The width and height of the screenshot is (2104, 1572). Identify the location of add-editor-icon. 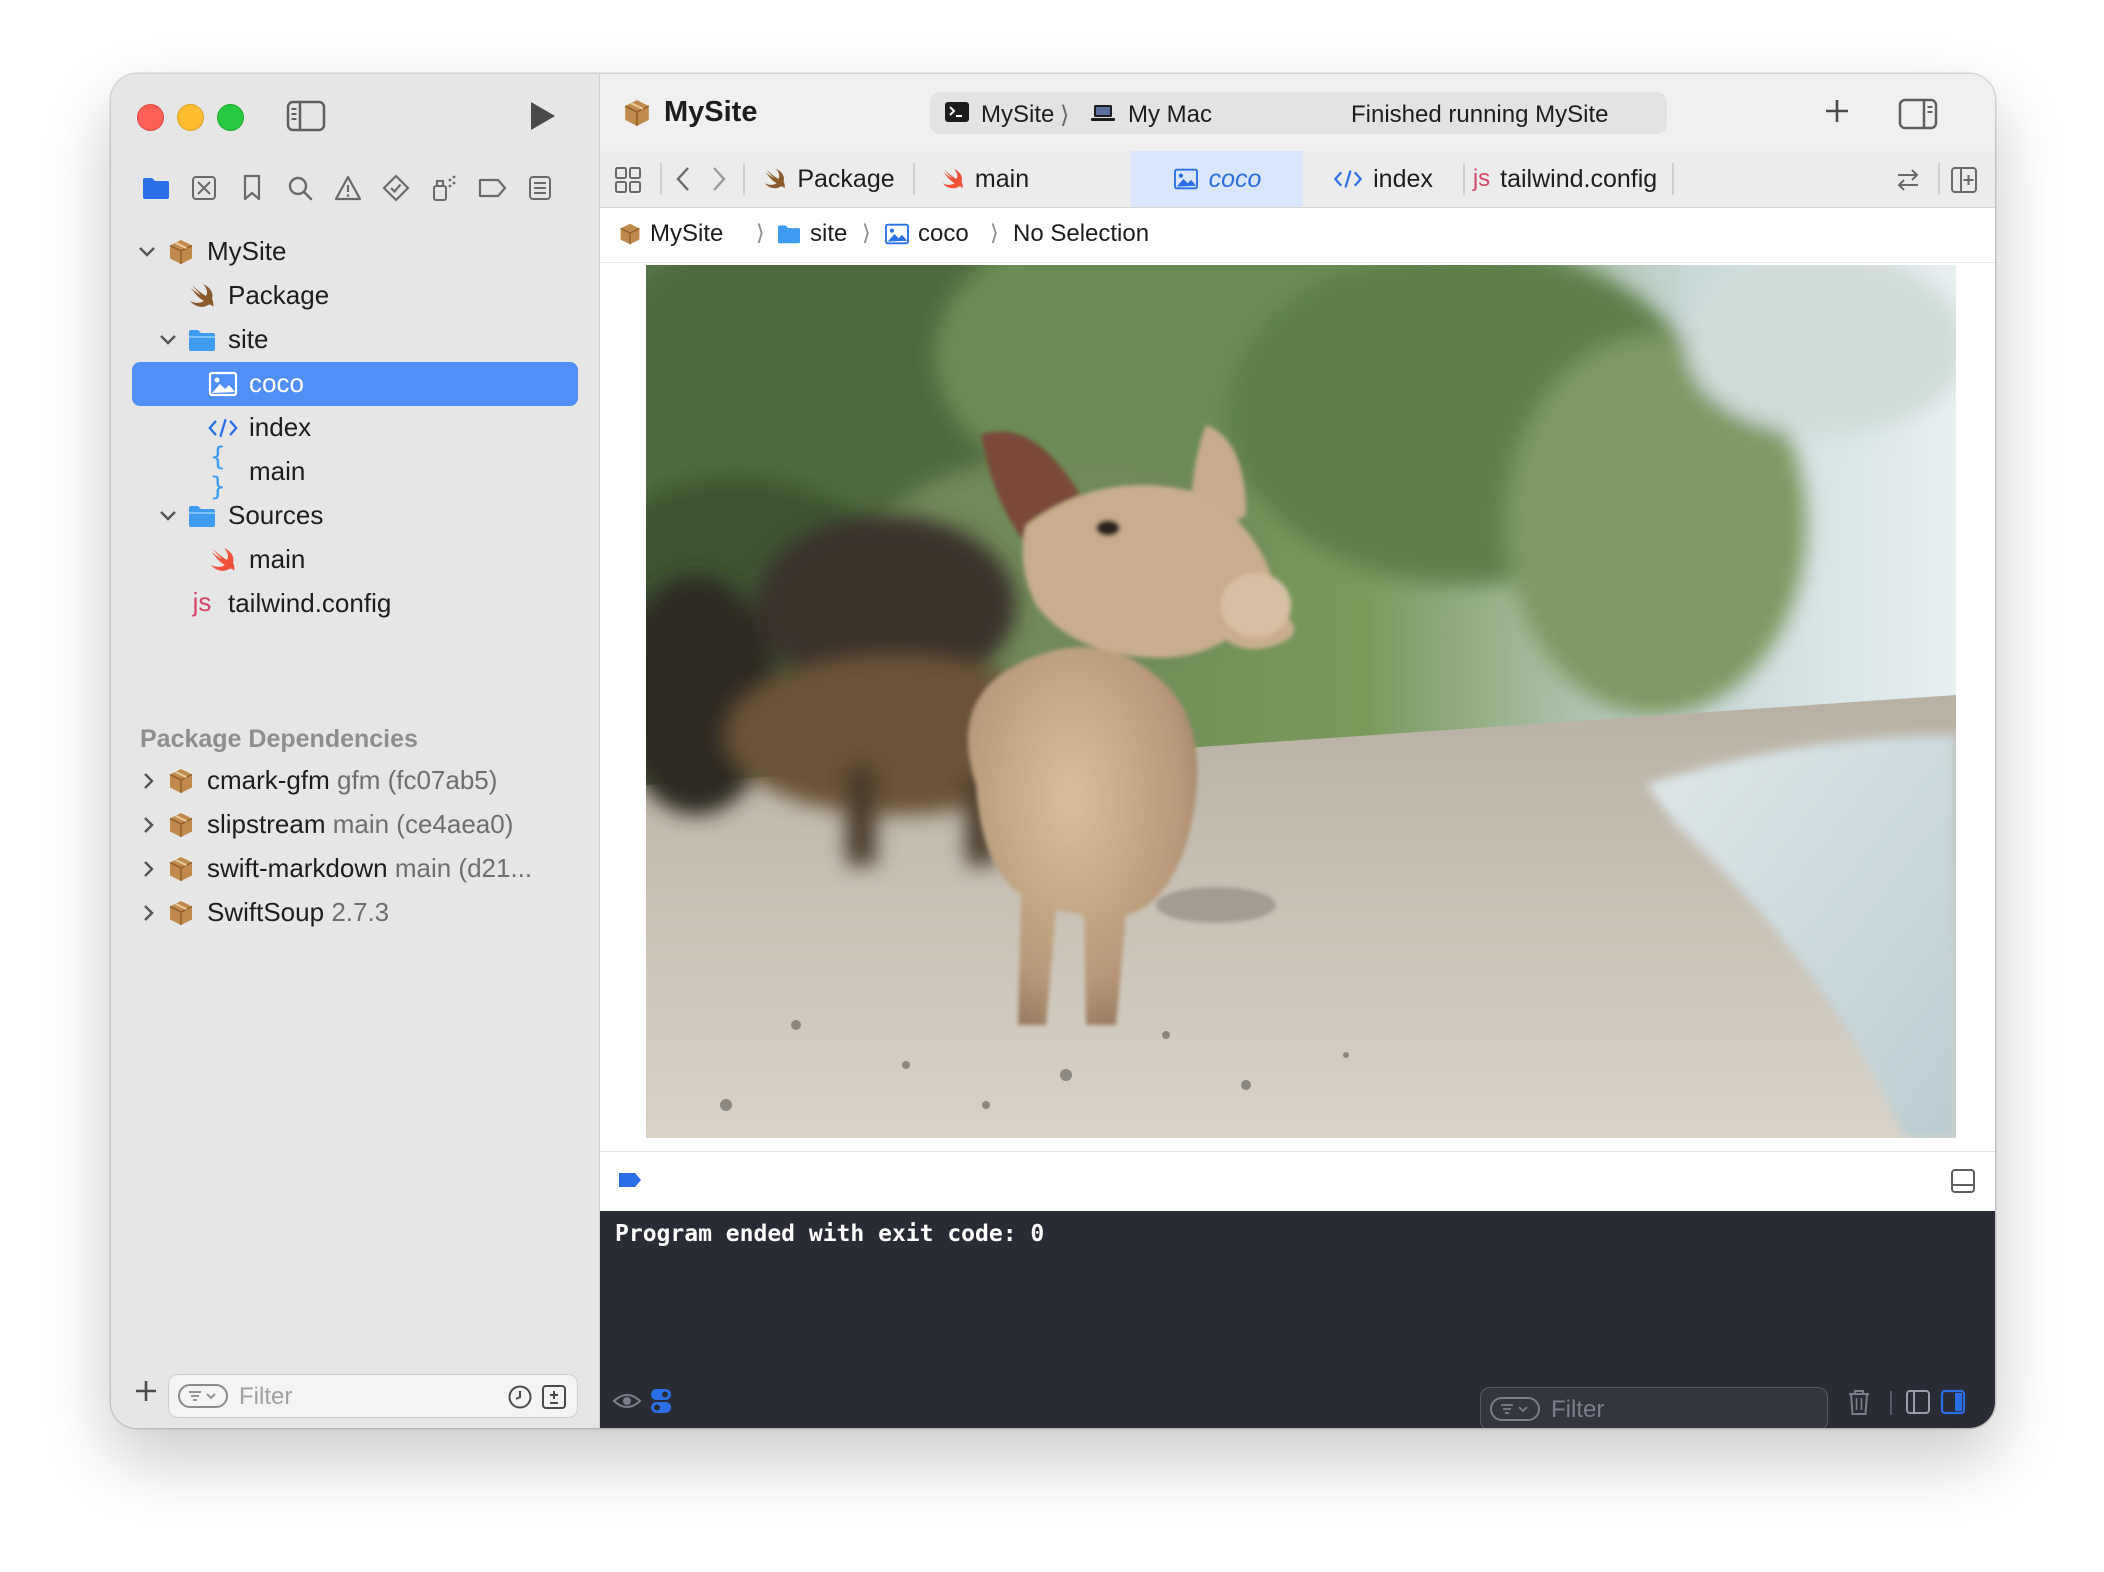
(1964, 182).